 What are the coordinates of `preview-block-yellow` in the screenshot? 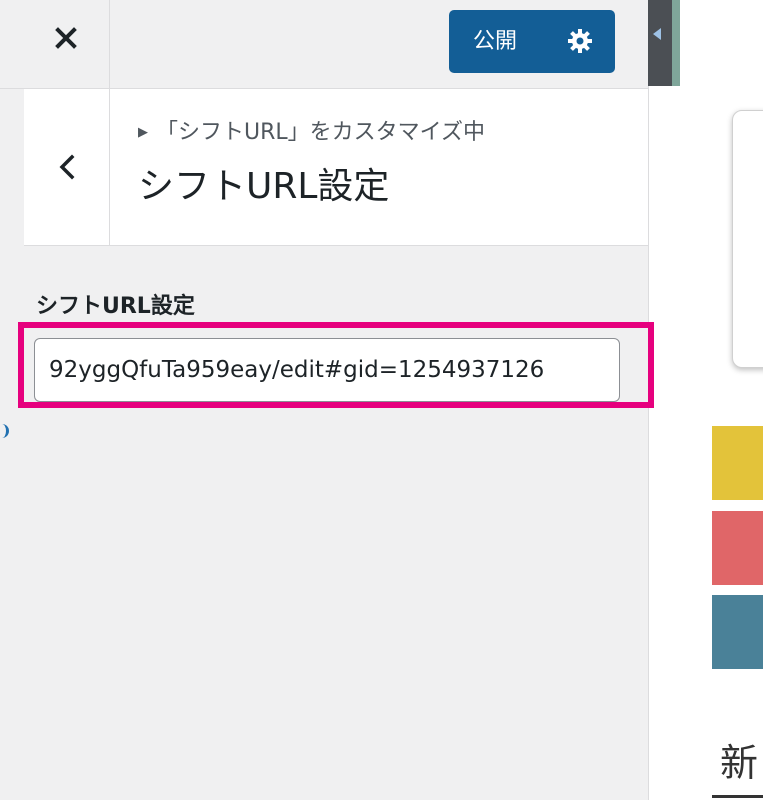 It's located at (737, 463).